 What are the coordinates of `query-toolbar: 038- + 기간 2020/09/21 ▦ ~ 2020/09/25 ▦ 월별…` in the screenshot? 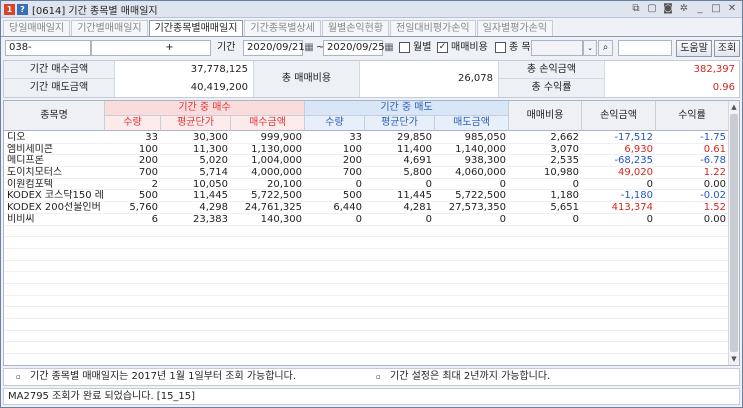 It's located at (371, 48).